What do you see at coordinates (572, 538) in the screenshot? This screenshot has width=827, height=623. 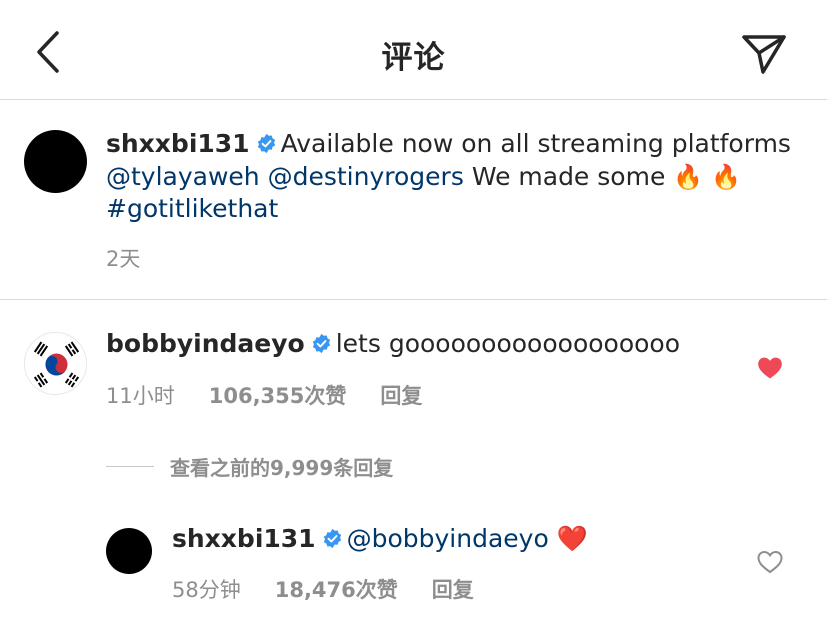 I see `heart-emoji: ❤️` at bounding box center [572, 538].